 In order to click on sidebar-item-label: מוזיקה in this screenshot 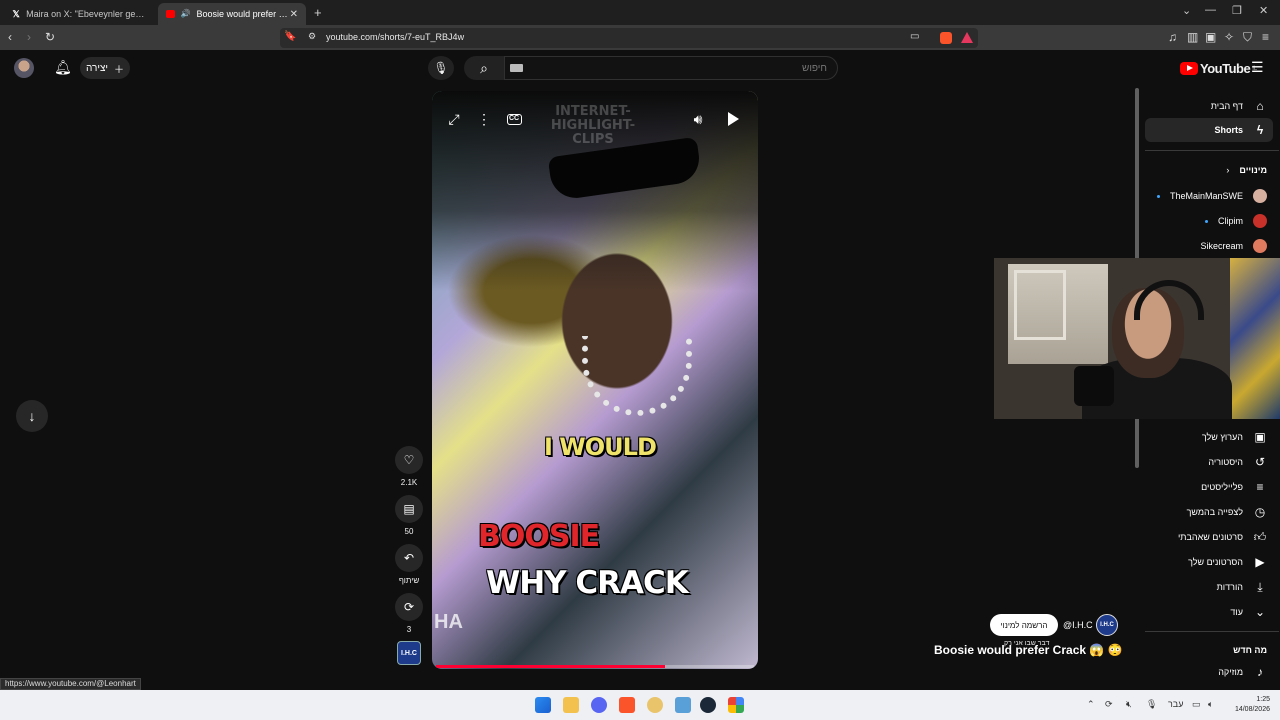, I will do `click(1230, 672)`.